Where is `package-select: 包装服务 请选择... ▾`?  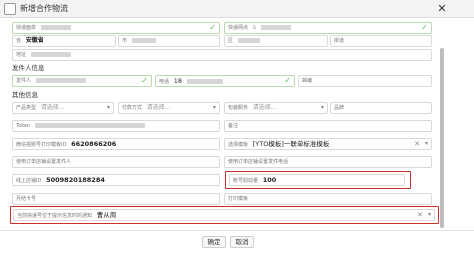 package-select: 包装服务 请选择... ▾ is located at coordinates (276, 108).